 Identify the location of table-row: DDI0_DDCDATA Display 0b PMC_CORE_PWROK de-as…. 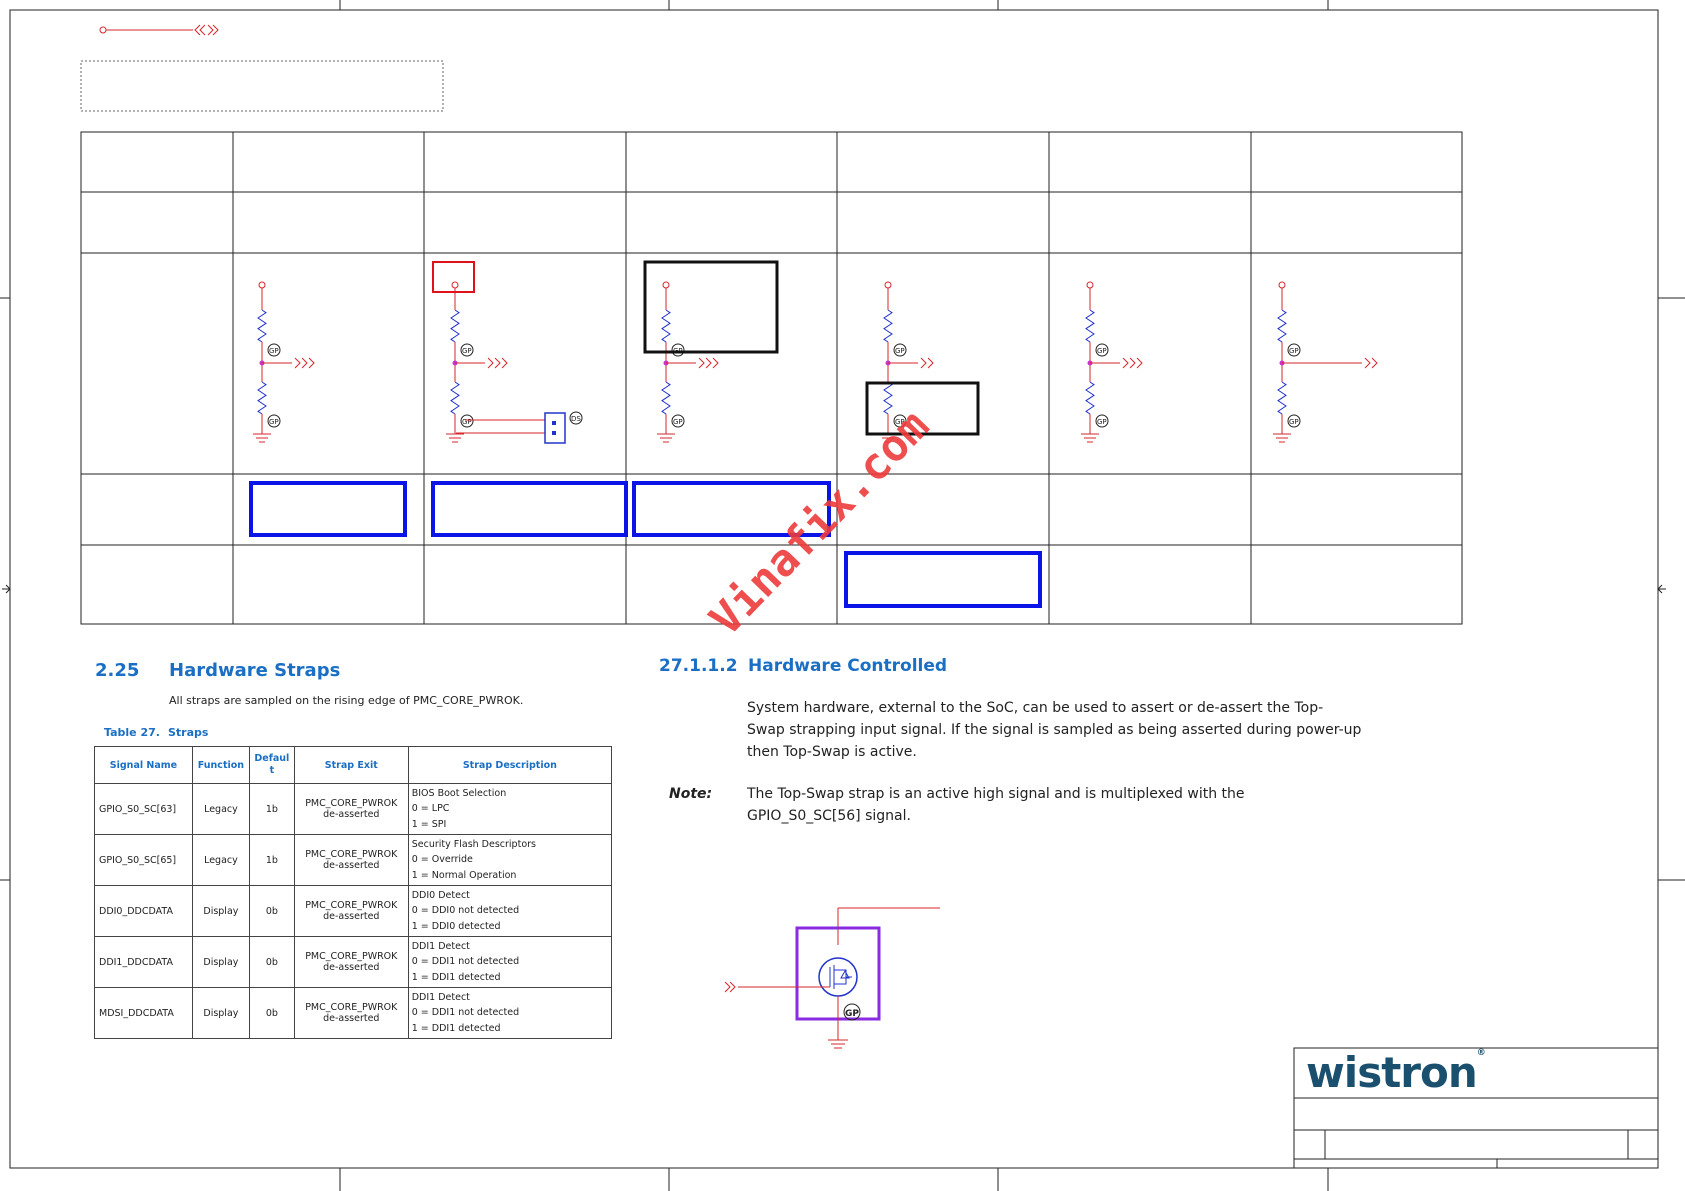
(353, 911).